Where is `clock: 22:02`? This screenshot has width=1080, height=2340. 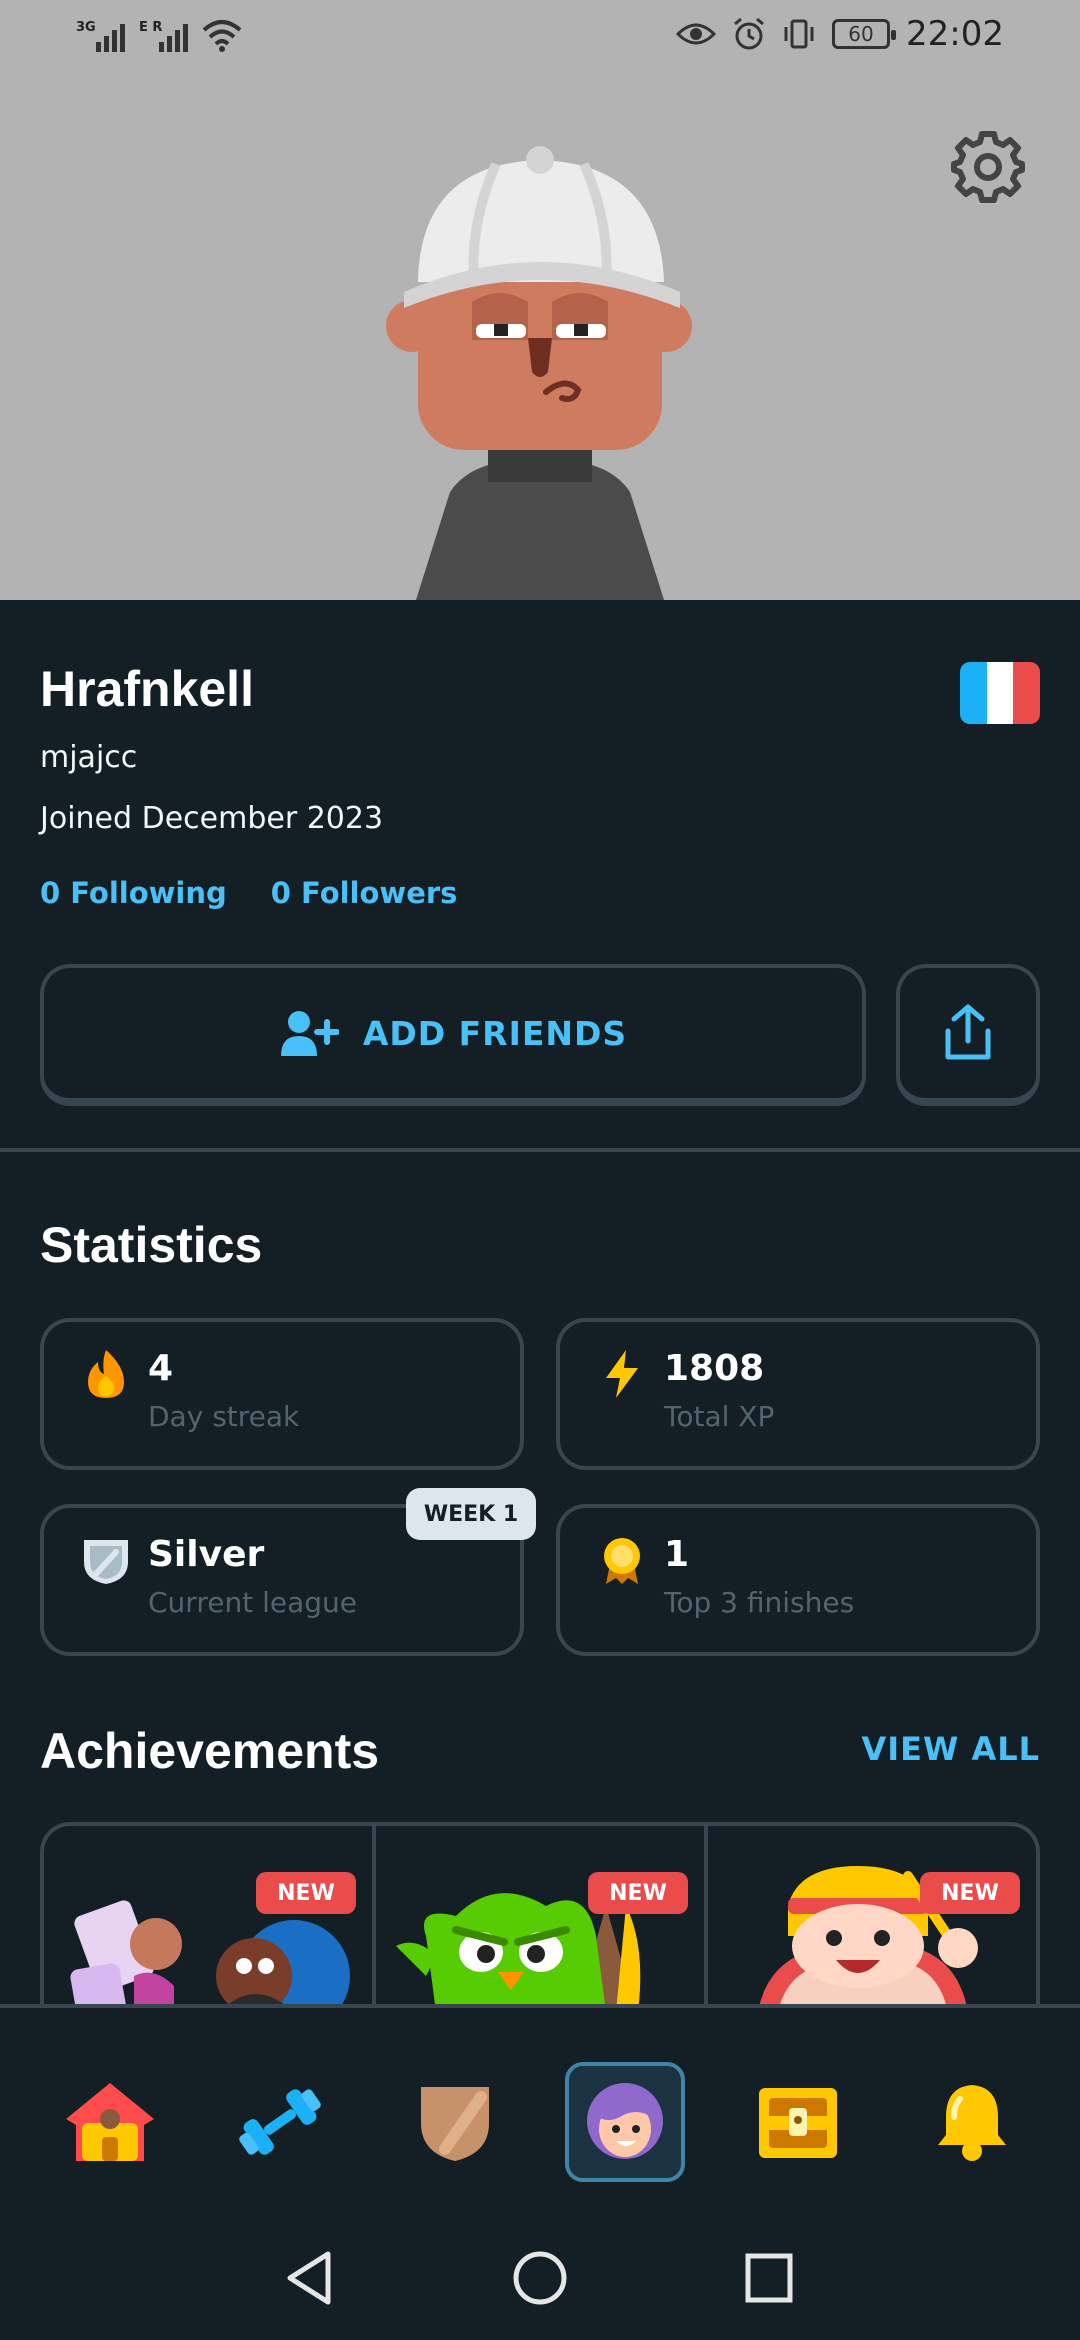
clock: 22:02 is located at coordinates (955, 34).